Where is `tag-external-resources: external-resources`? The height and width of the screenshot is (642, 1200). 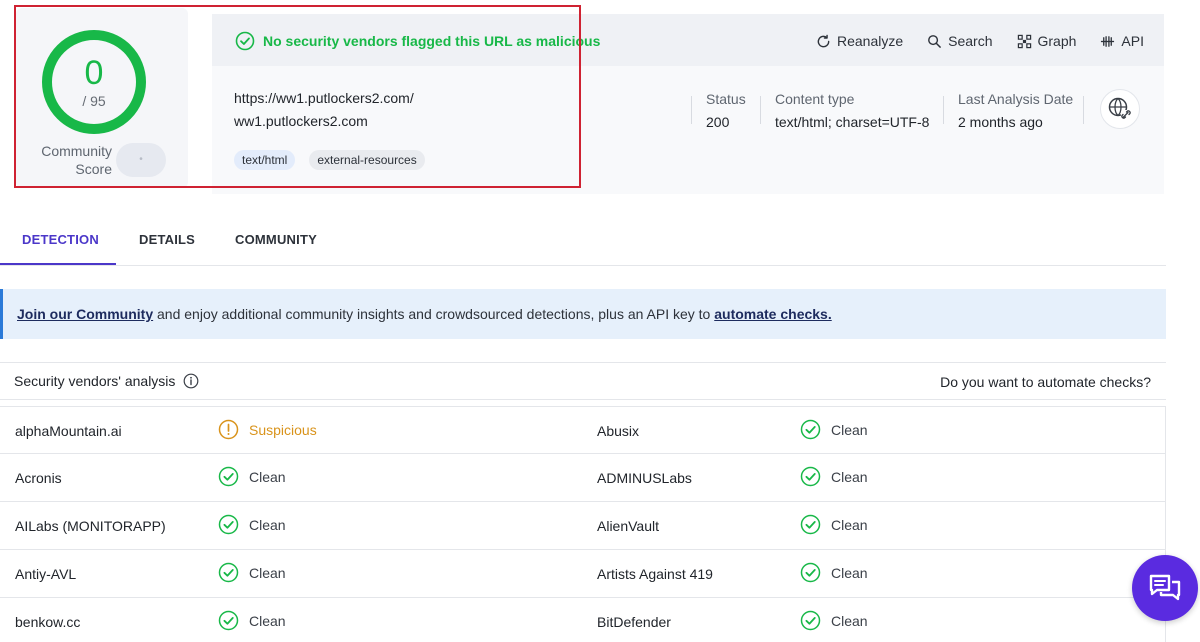
tag-external-resources: external-resources is located at coordinates (367, 160).